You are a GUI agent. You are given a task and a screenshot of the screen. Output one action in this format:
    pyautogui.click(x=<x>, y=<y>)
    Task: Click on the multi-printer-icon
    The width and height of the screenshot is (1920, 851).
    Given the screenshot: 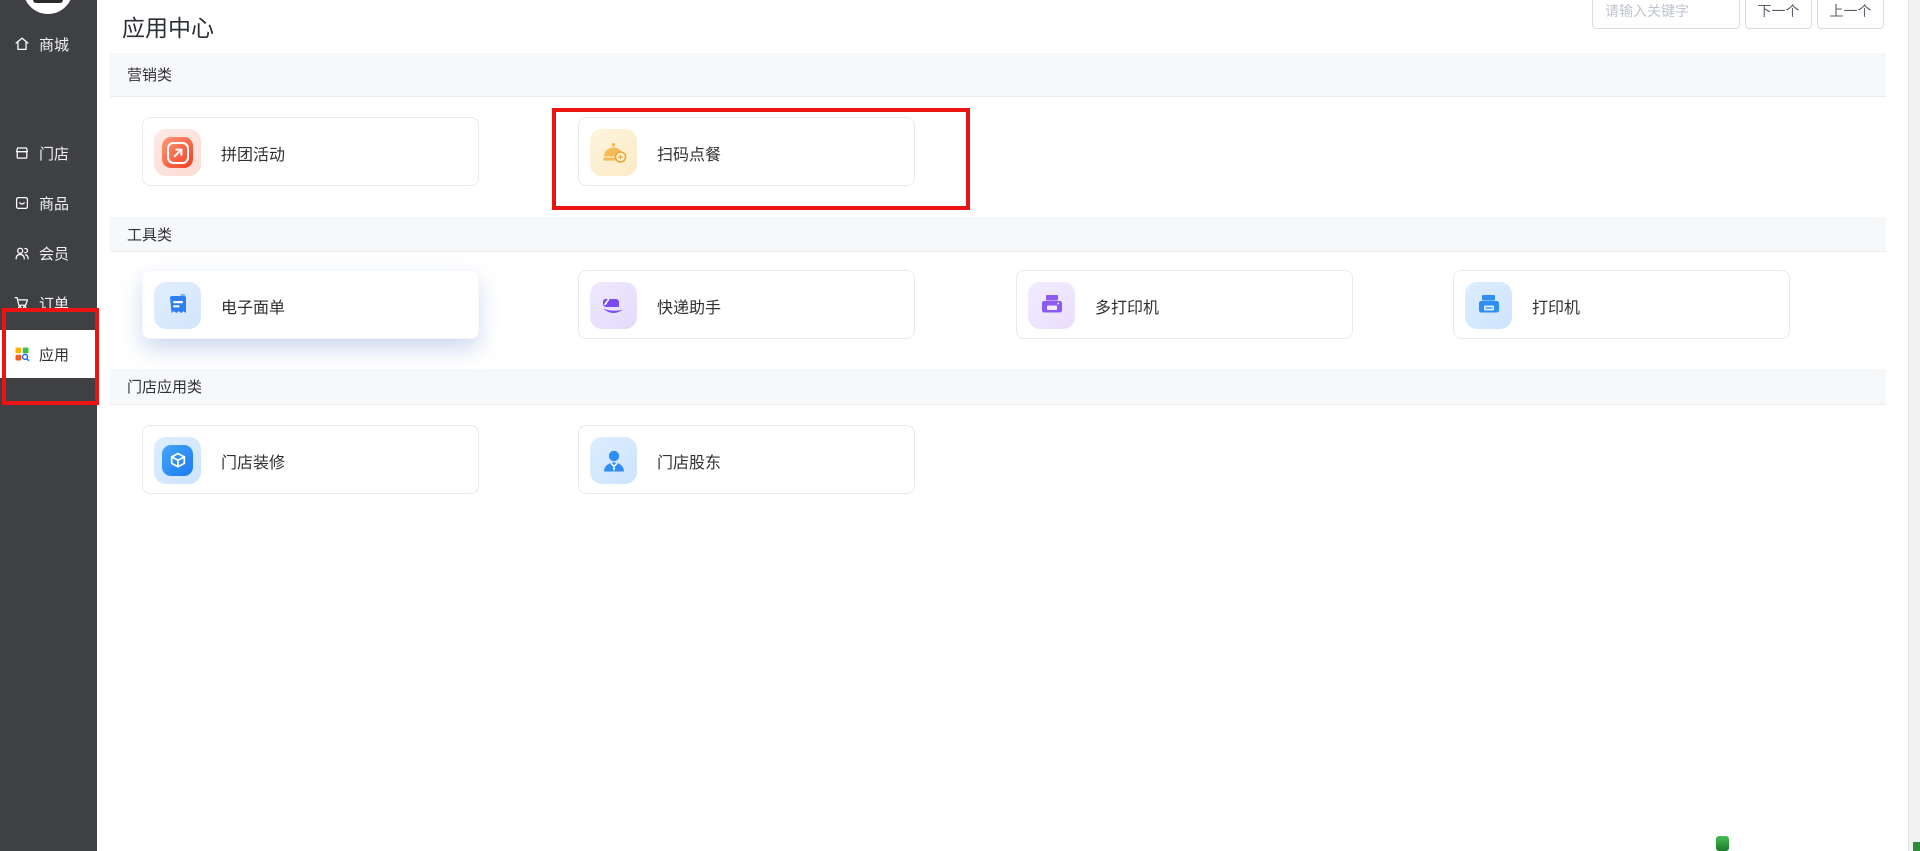 What is the action you would take?
    pyautogui.click(x=1051, y=305)
    